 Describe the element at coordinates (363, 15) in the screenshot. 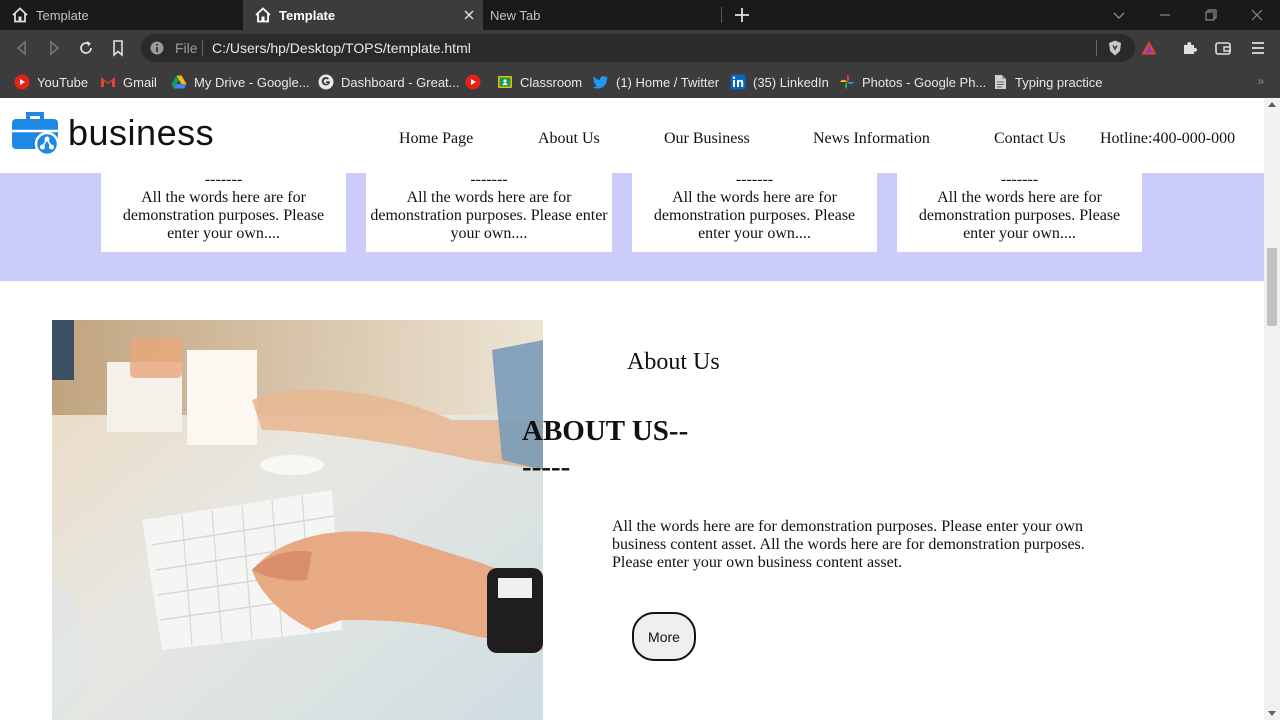

I see `tab-template-2: Template` at that location.